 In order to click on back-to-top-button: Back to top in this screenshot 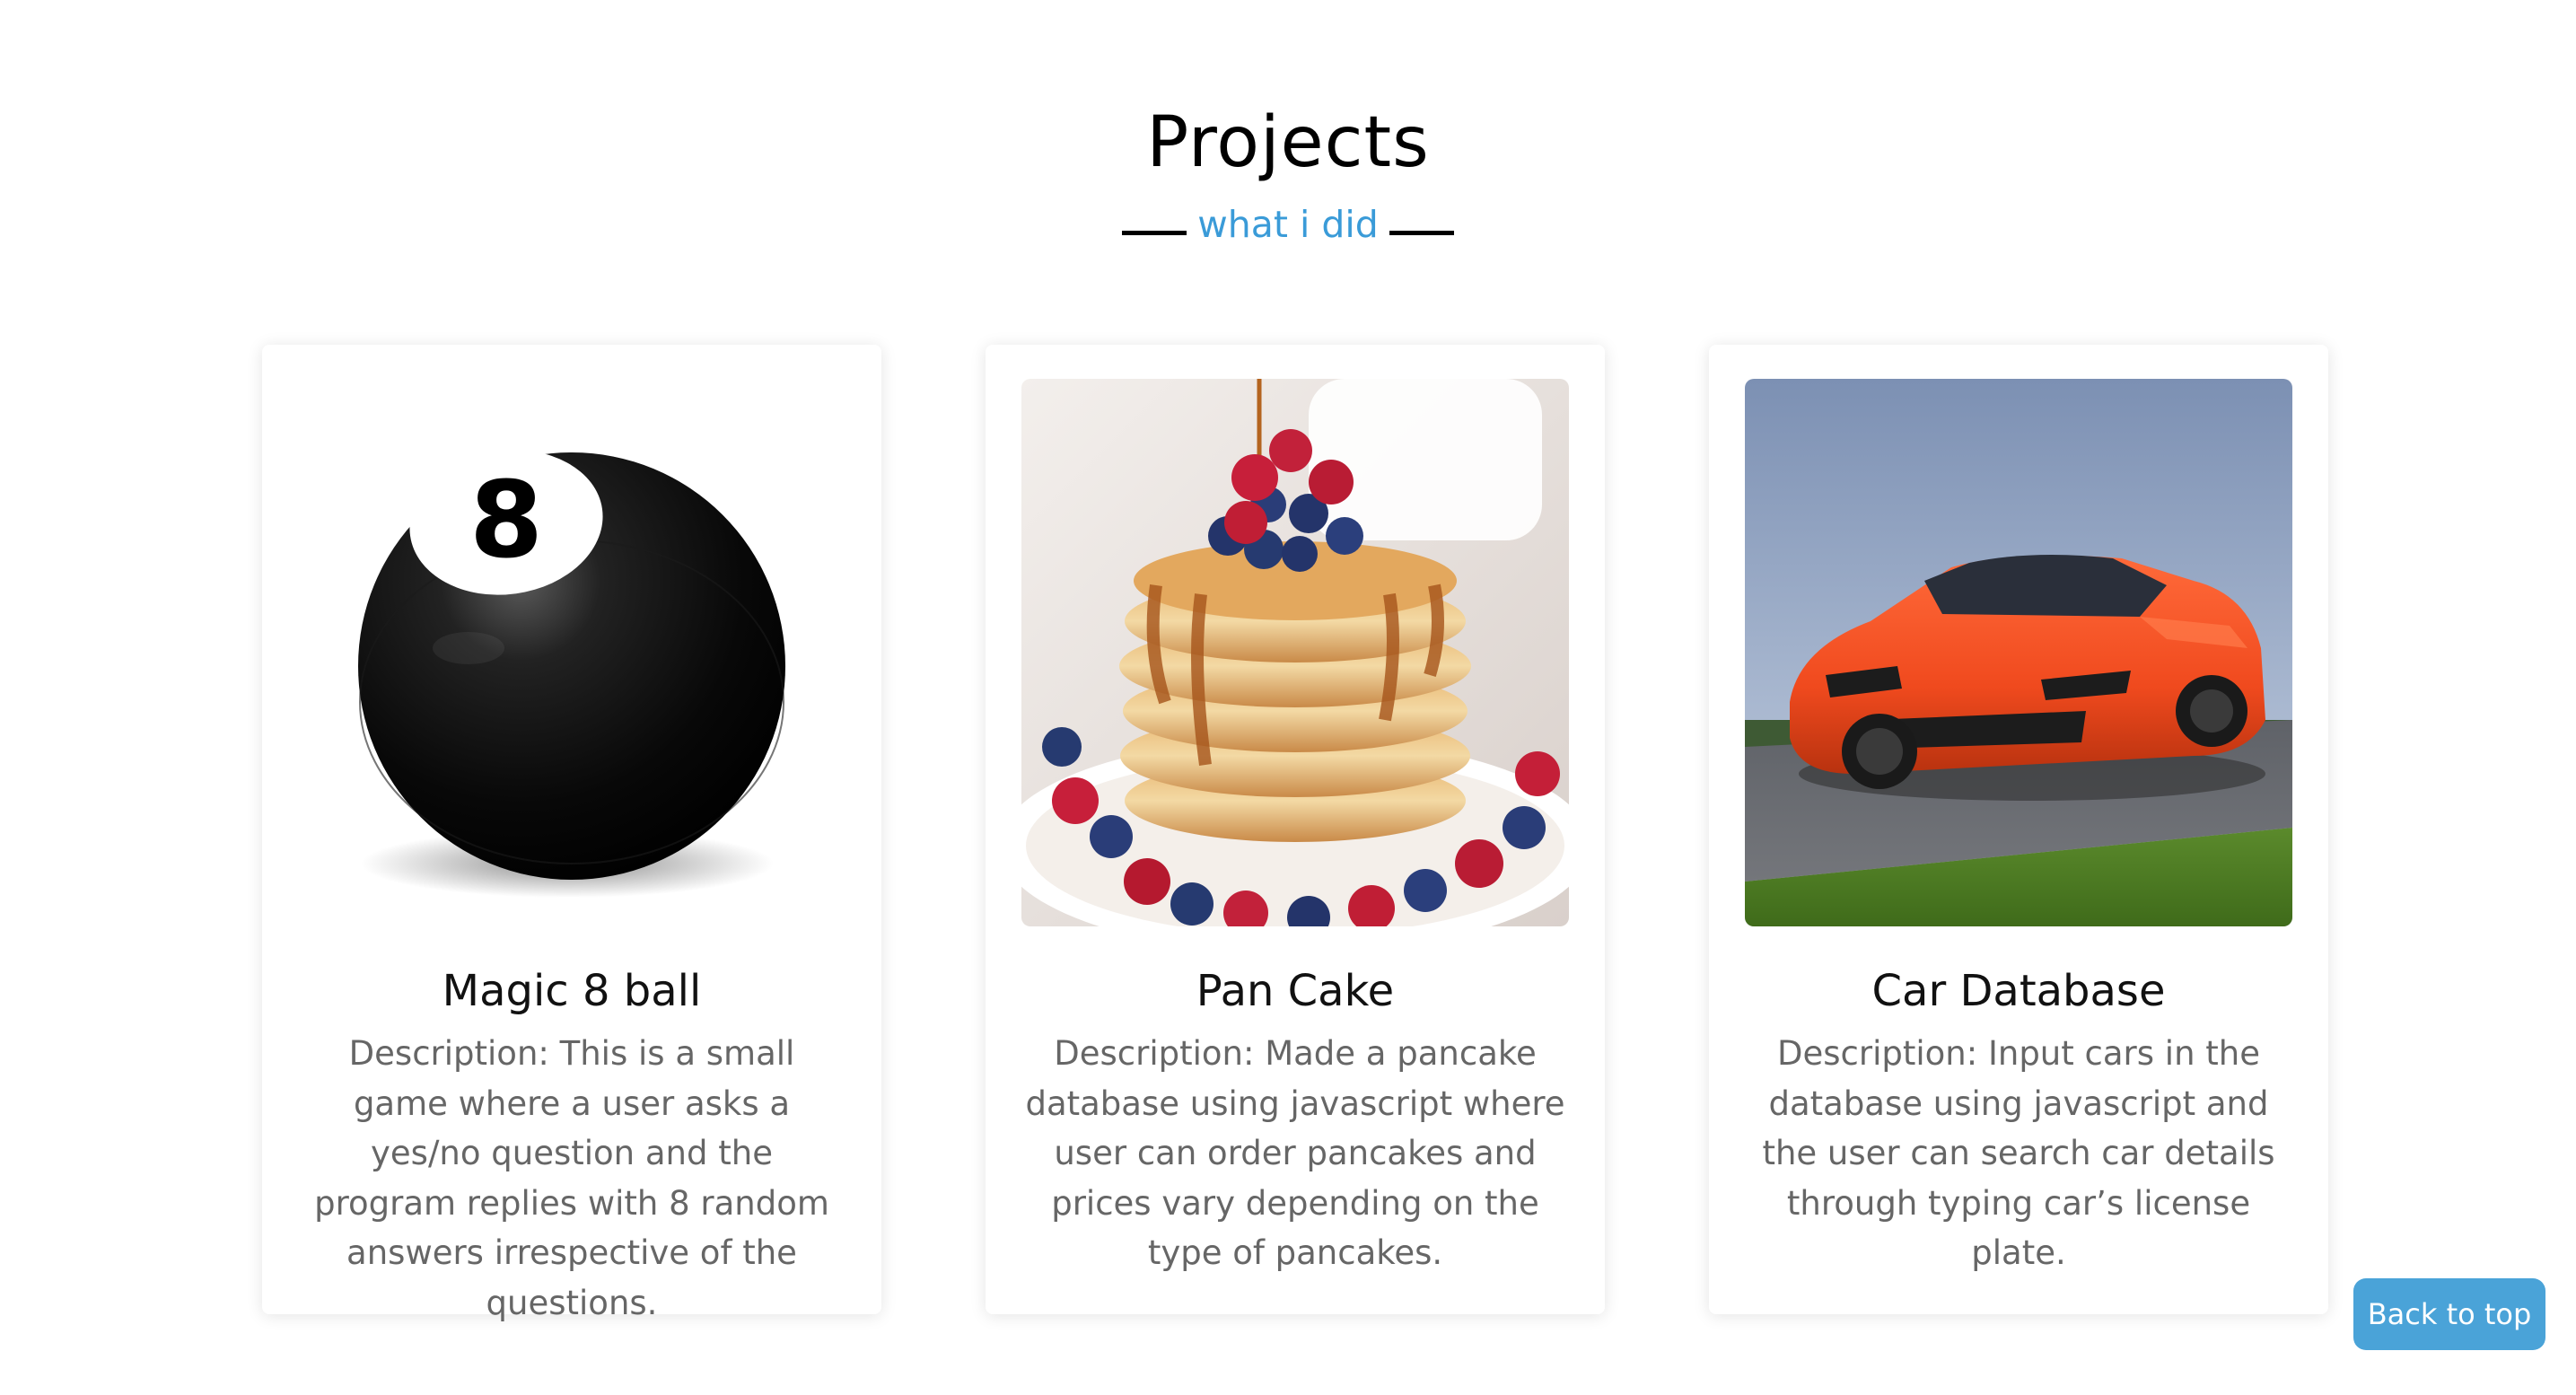, I will do `click(2449, 1314)`.